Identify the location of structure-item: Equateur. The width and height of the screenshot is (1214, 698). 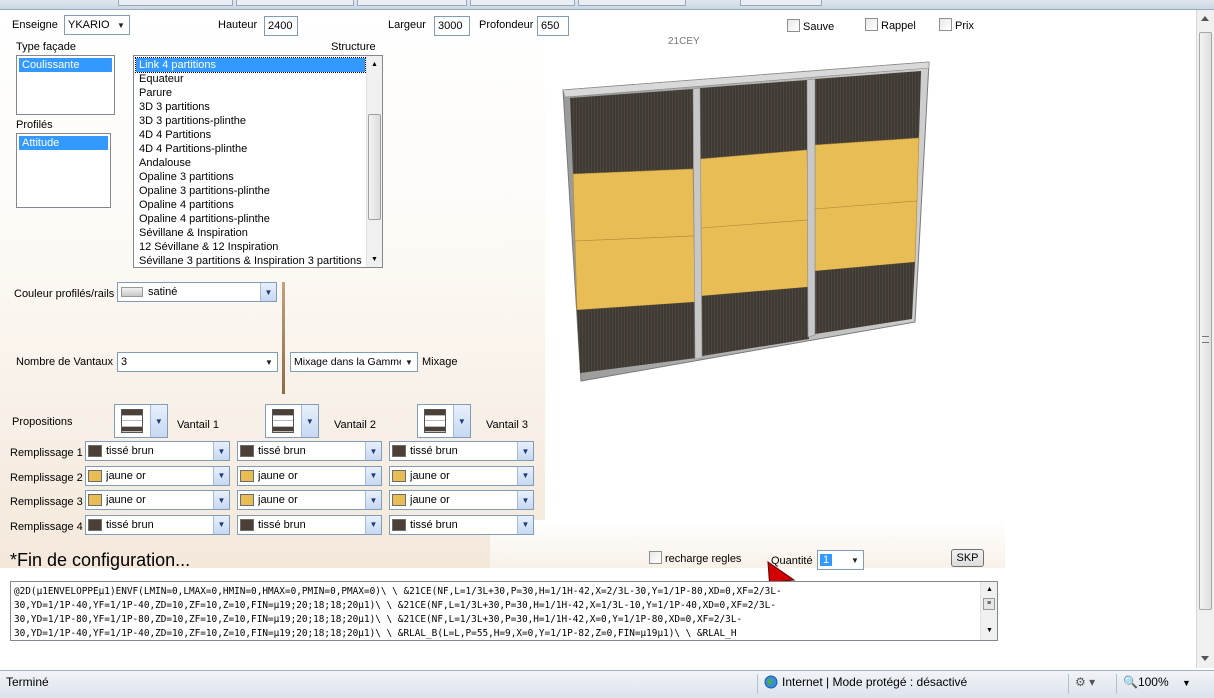
(250, 79).